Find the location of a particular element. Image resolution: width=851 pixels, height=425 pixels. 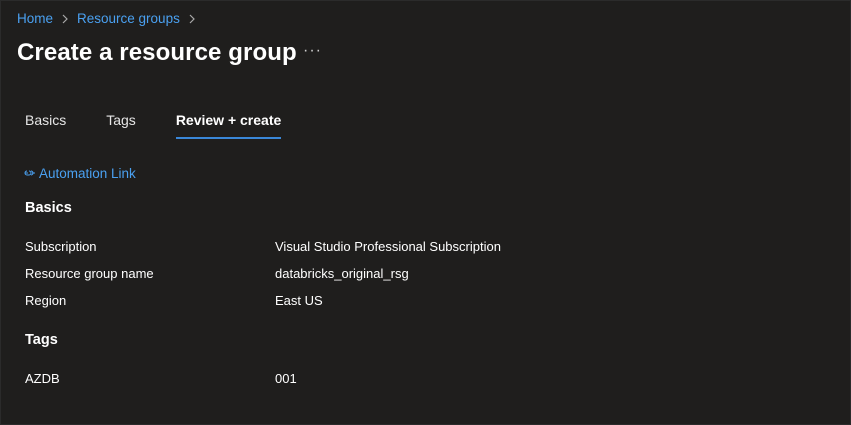

breadcrumb: Home Resource groups is located at coordinates (106, 18).